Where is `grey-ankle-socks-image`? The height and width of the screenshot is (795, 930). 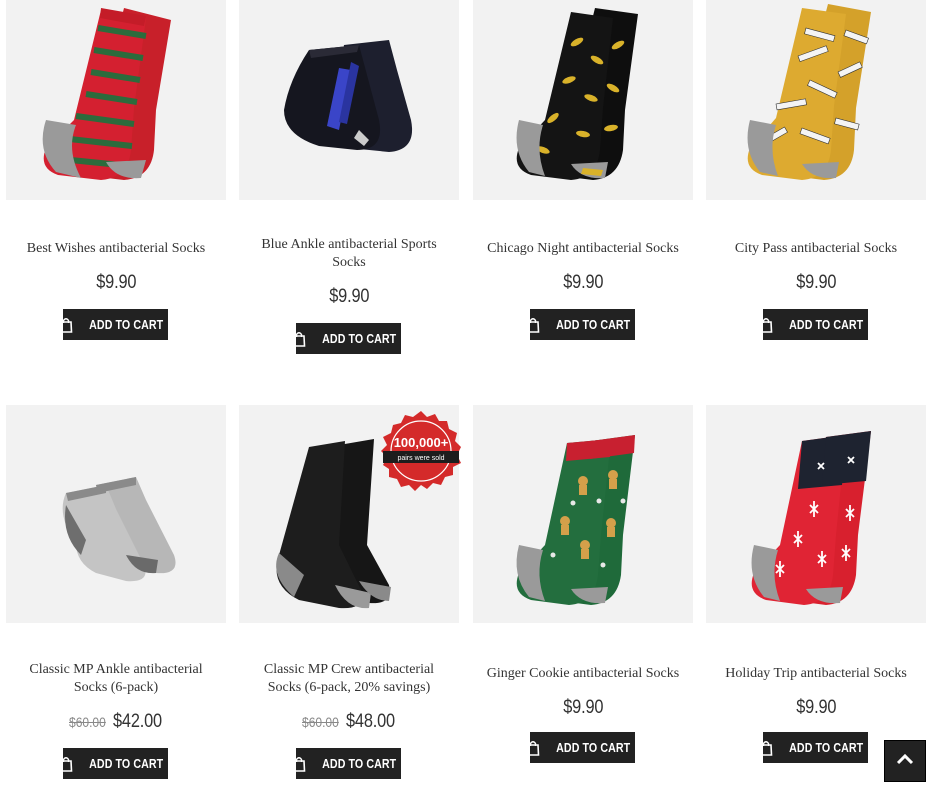 grey-ankle-socks-image is located at coordinates (116, 514).